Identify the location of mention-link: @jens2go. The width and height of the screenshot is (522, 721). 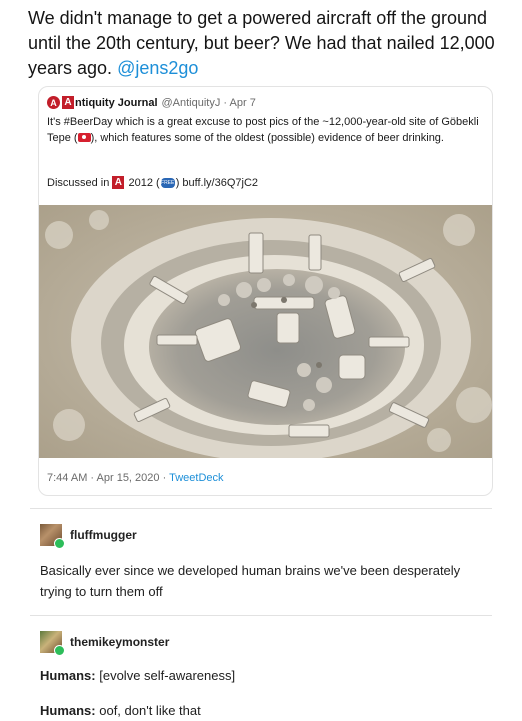
(157, 68).